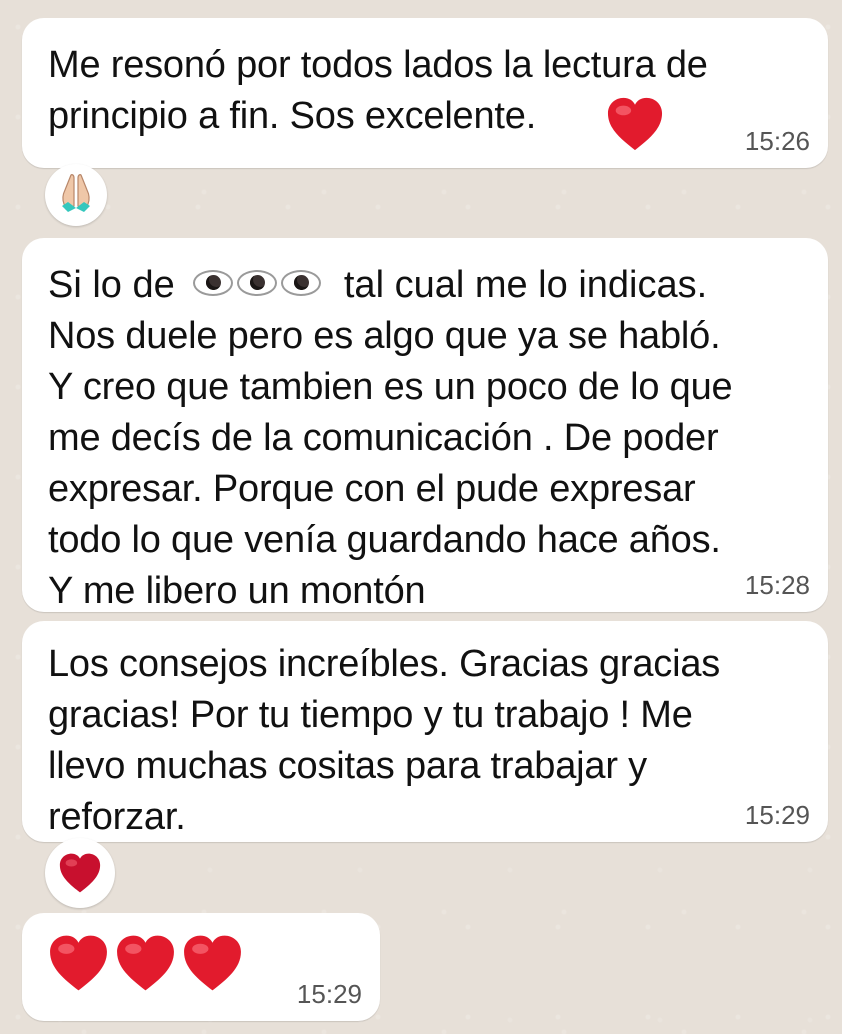  I want to click on three-red-hearts-icon, so click(145, 963).